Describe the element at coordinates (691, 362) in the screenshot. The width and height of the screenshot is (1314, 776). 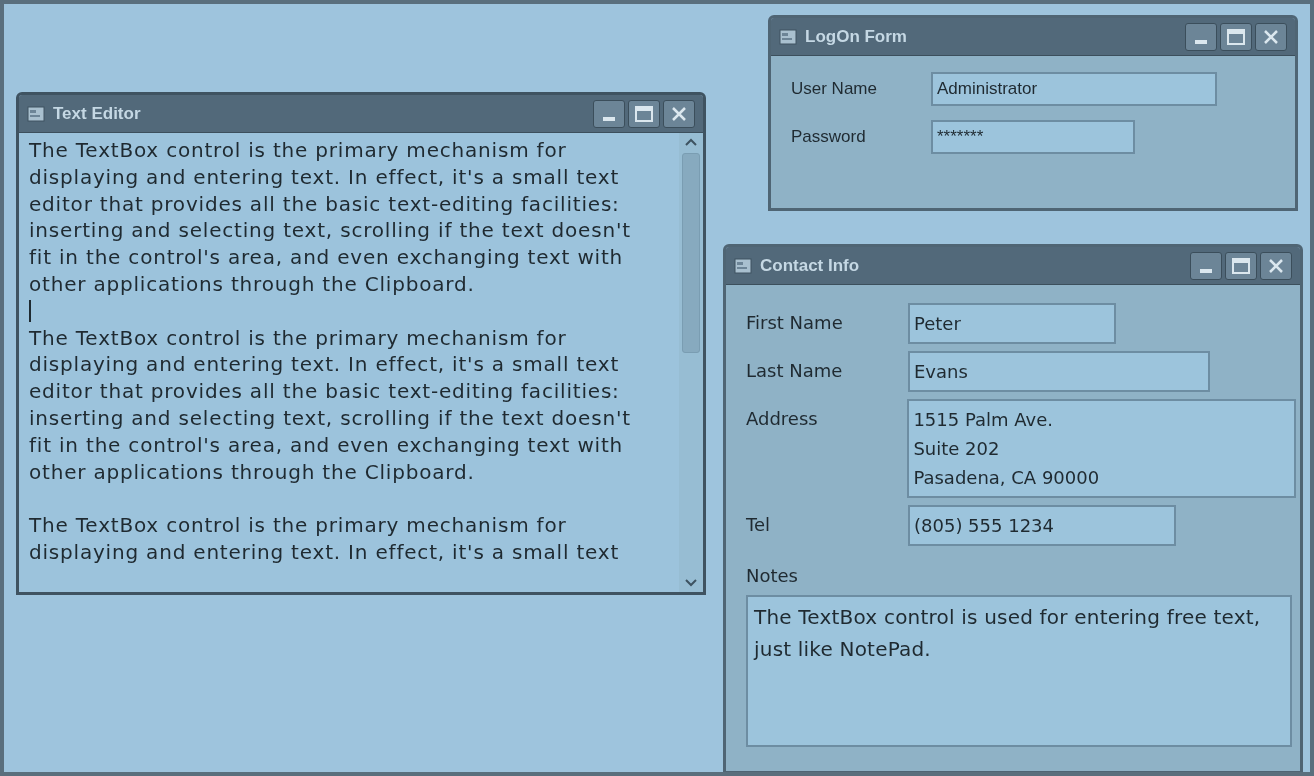
I see `scrollbar` at that location.